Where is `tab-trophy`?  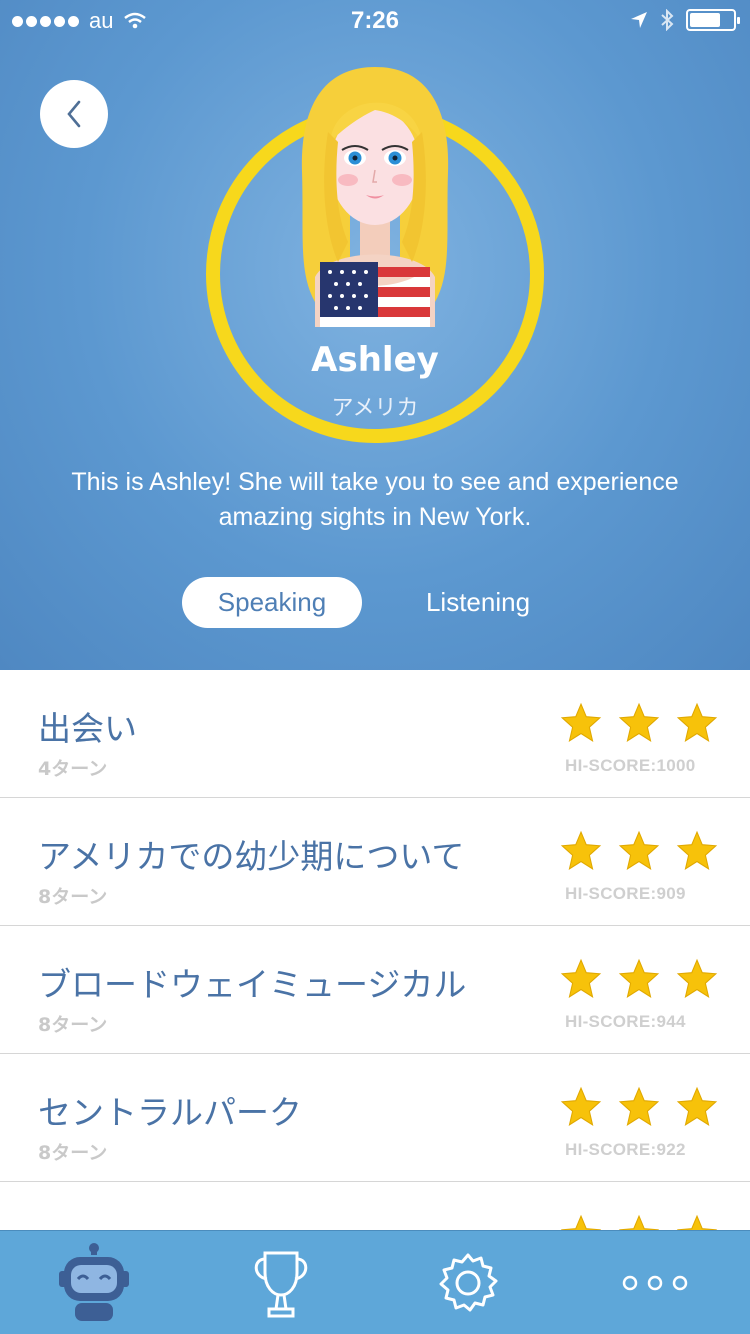
tab-trophy is located at coordinates (280, 1282).